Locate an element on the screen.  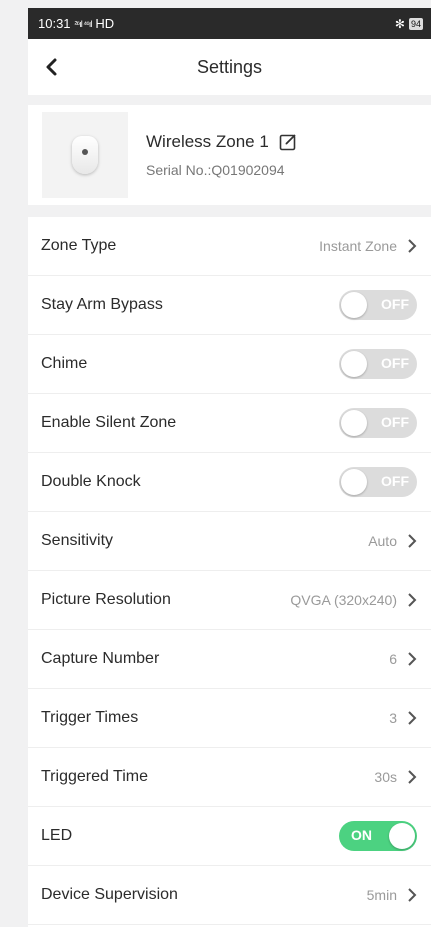
signal-icon: ²⁶ıl ⁴⁶ıl is located at coordinates (83, 23).